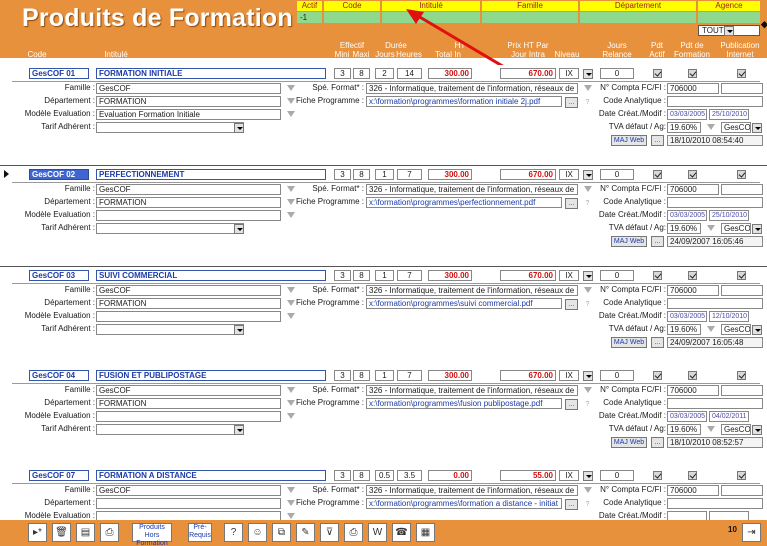  I want to click on export-button: ✎, so click(305, 532).